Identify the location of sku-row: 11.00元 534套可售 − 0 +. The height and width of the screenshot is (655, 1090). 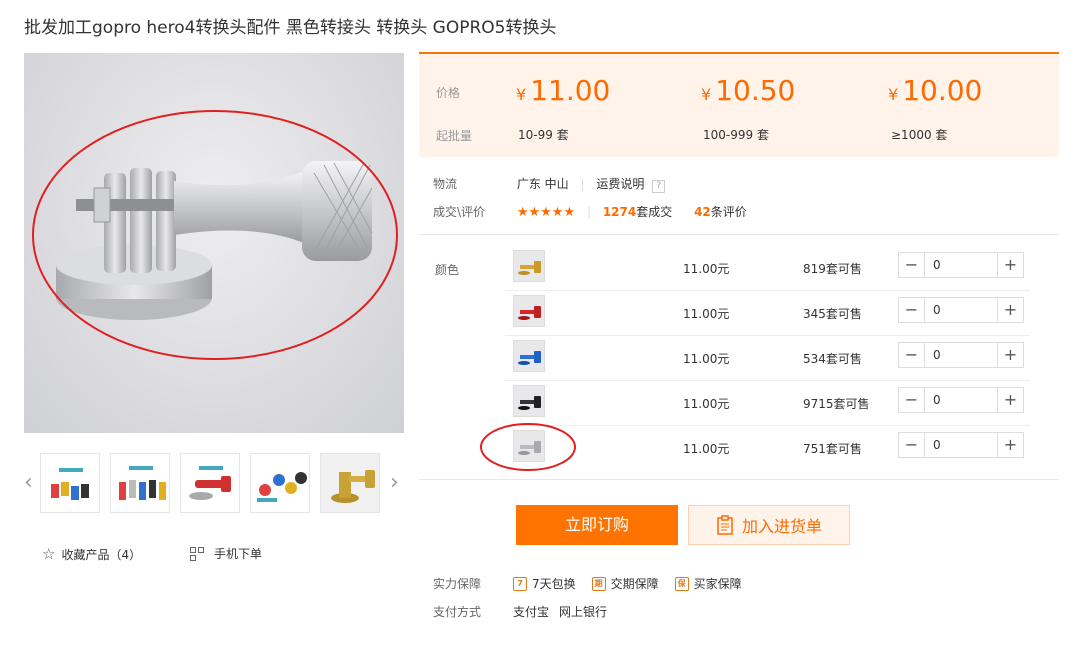
(767, 358).